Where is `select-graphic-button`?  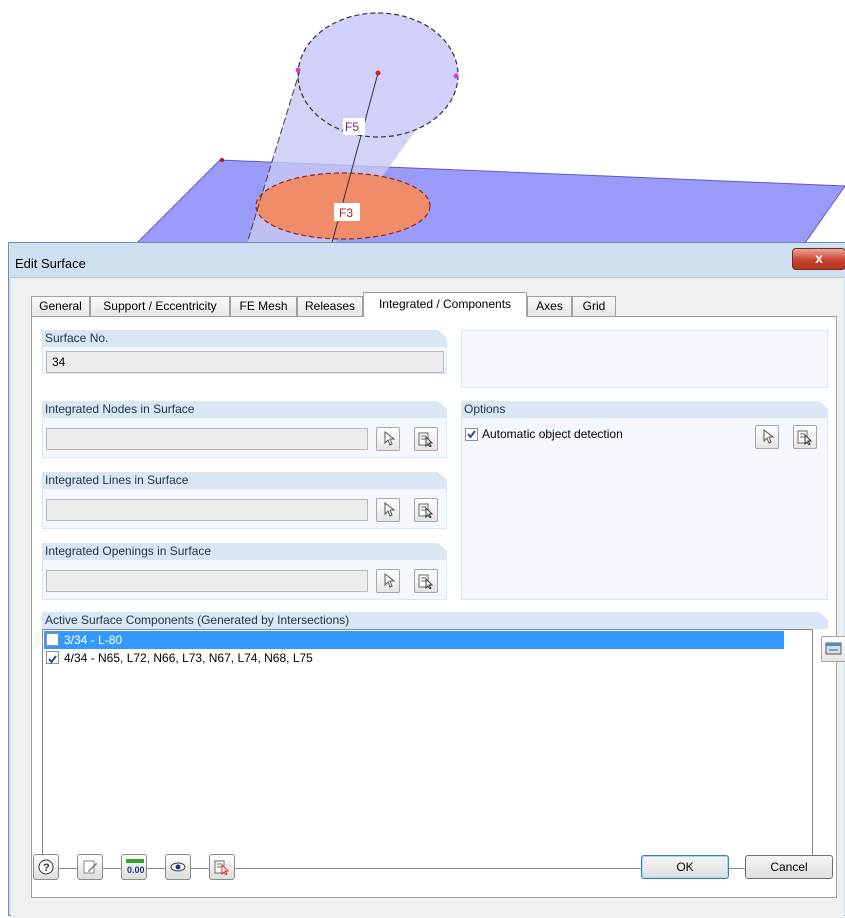
select-graphic-button is located at coordinates (222, 867).